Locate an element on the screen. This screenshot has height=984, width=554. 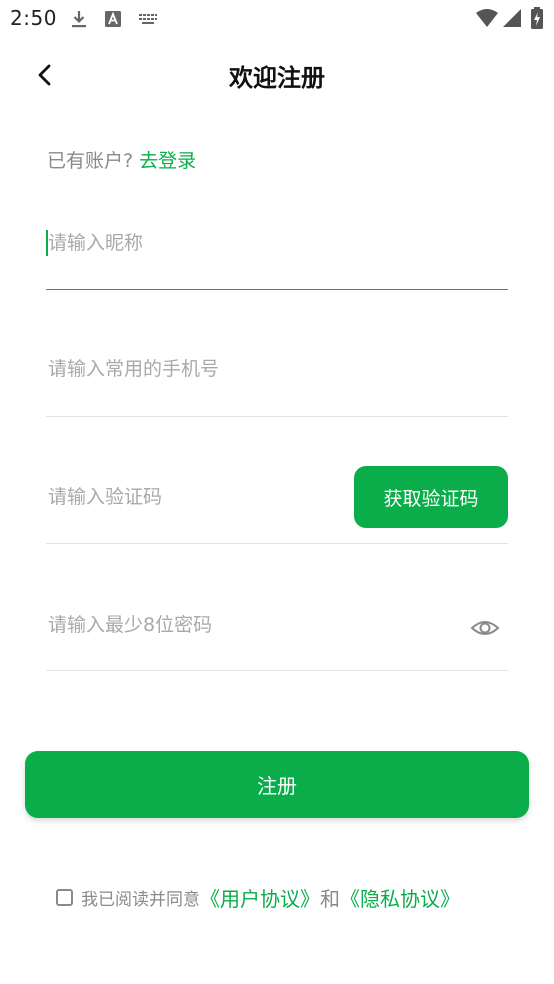
eye-icon is located at coordinates (485, 628).